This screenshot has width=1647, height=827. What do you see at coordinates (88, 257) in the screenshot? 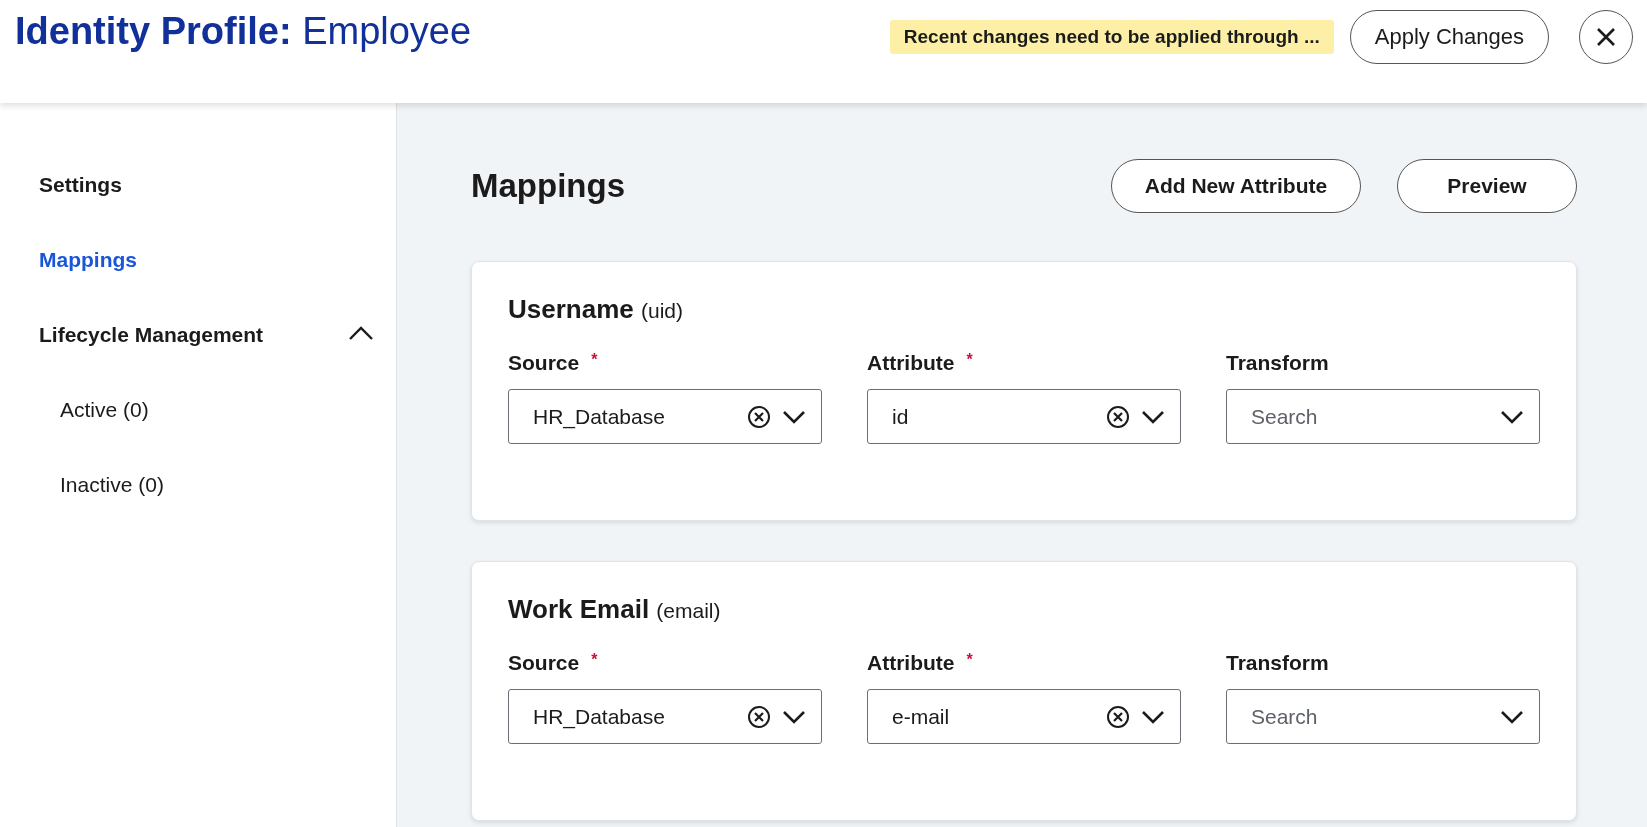
I see `sidebar-item: Mappings` at bounding box center [88, 257].